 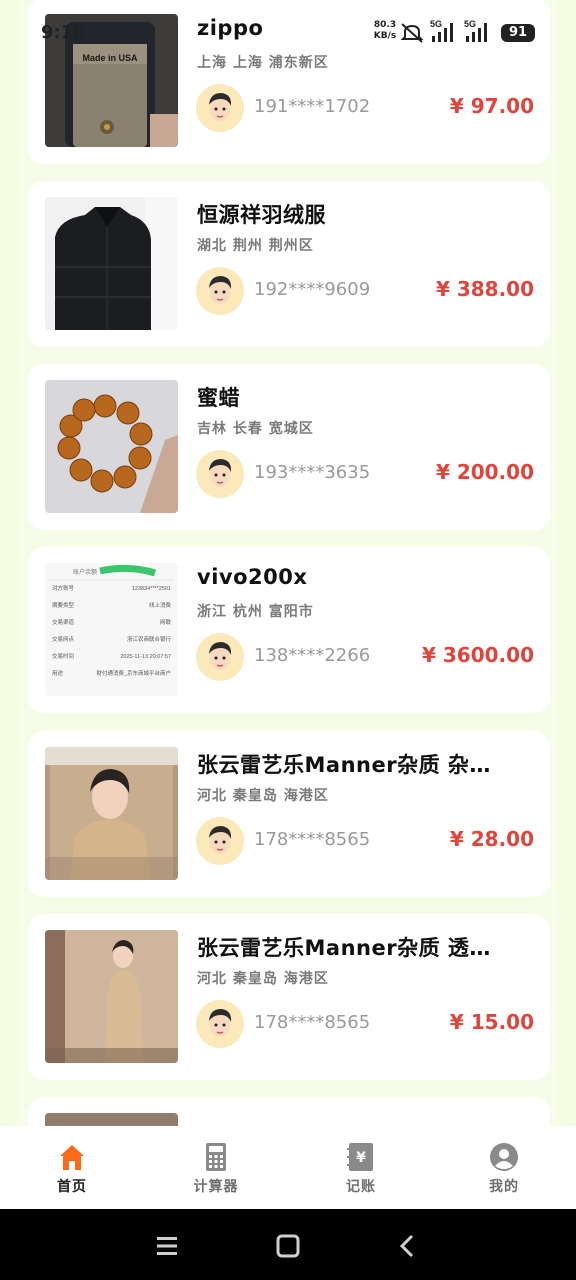 What do you see at coordinates (484, 472) in the screenshot?
I see `listing-price: ¥ 200.00` at bounding box center [484, 472].